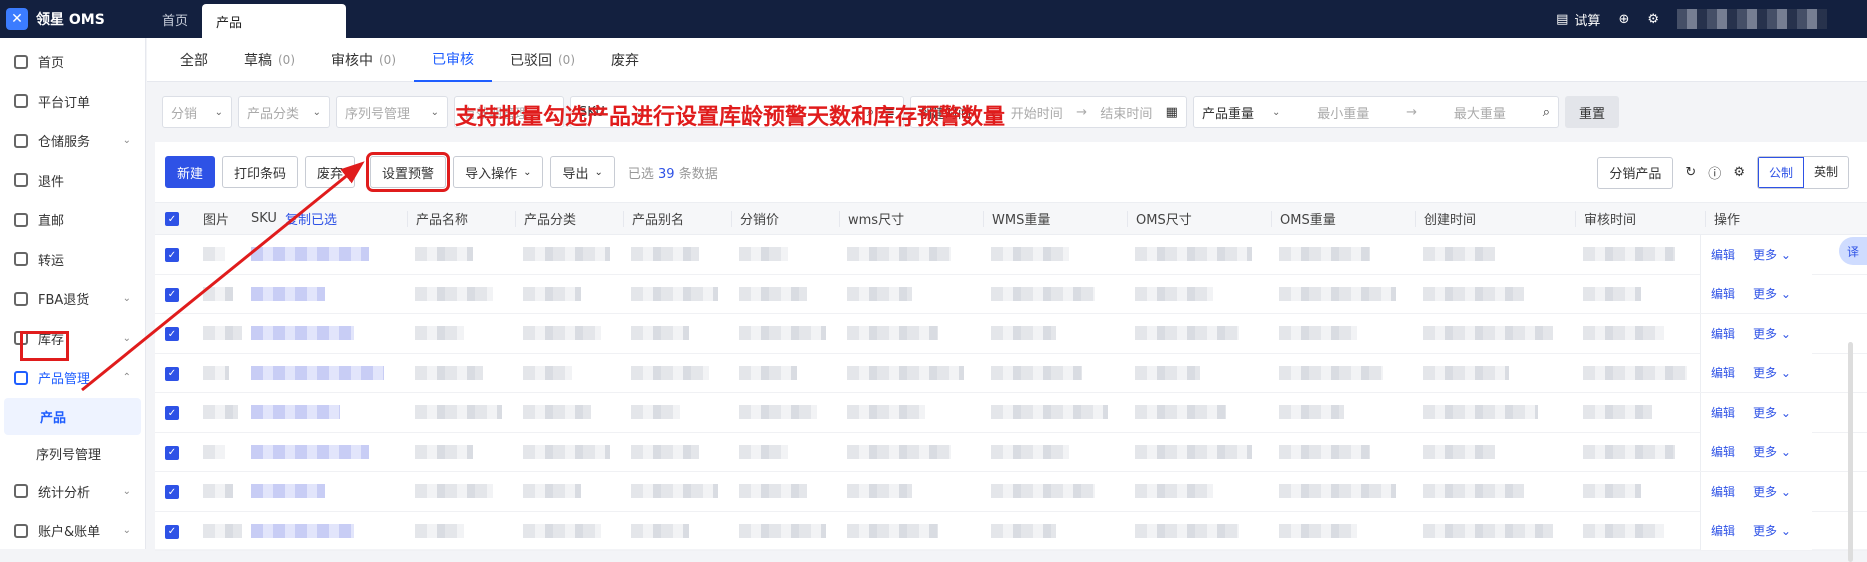 This screenshot has height=562, width=1867. I want to click on copy-selected-link: 复制已选, so click(311, 218).